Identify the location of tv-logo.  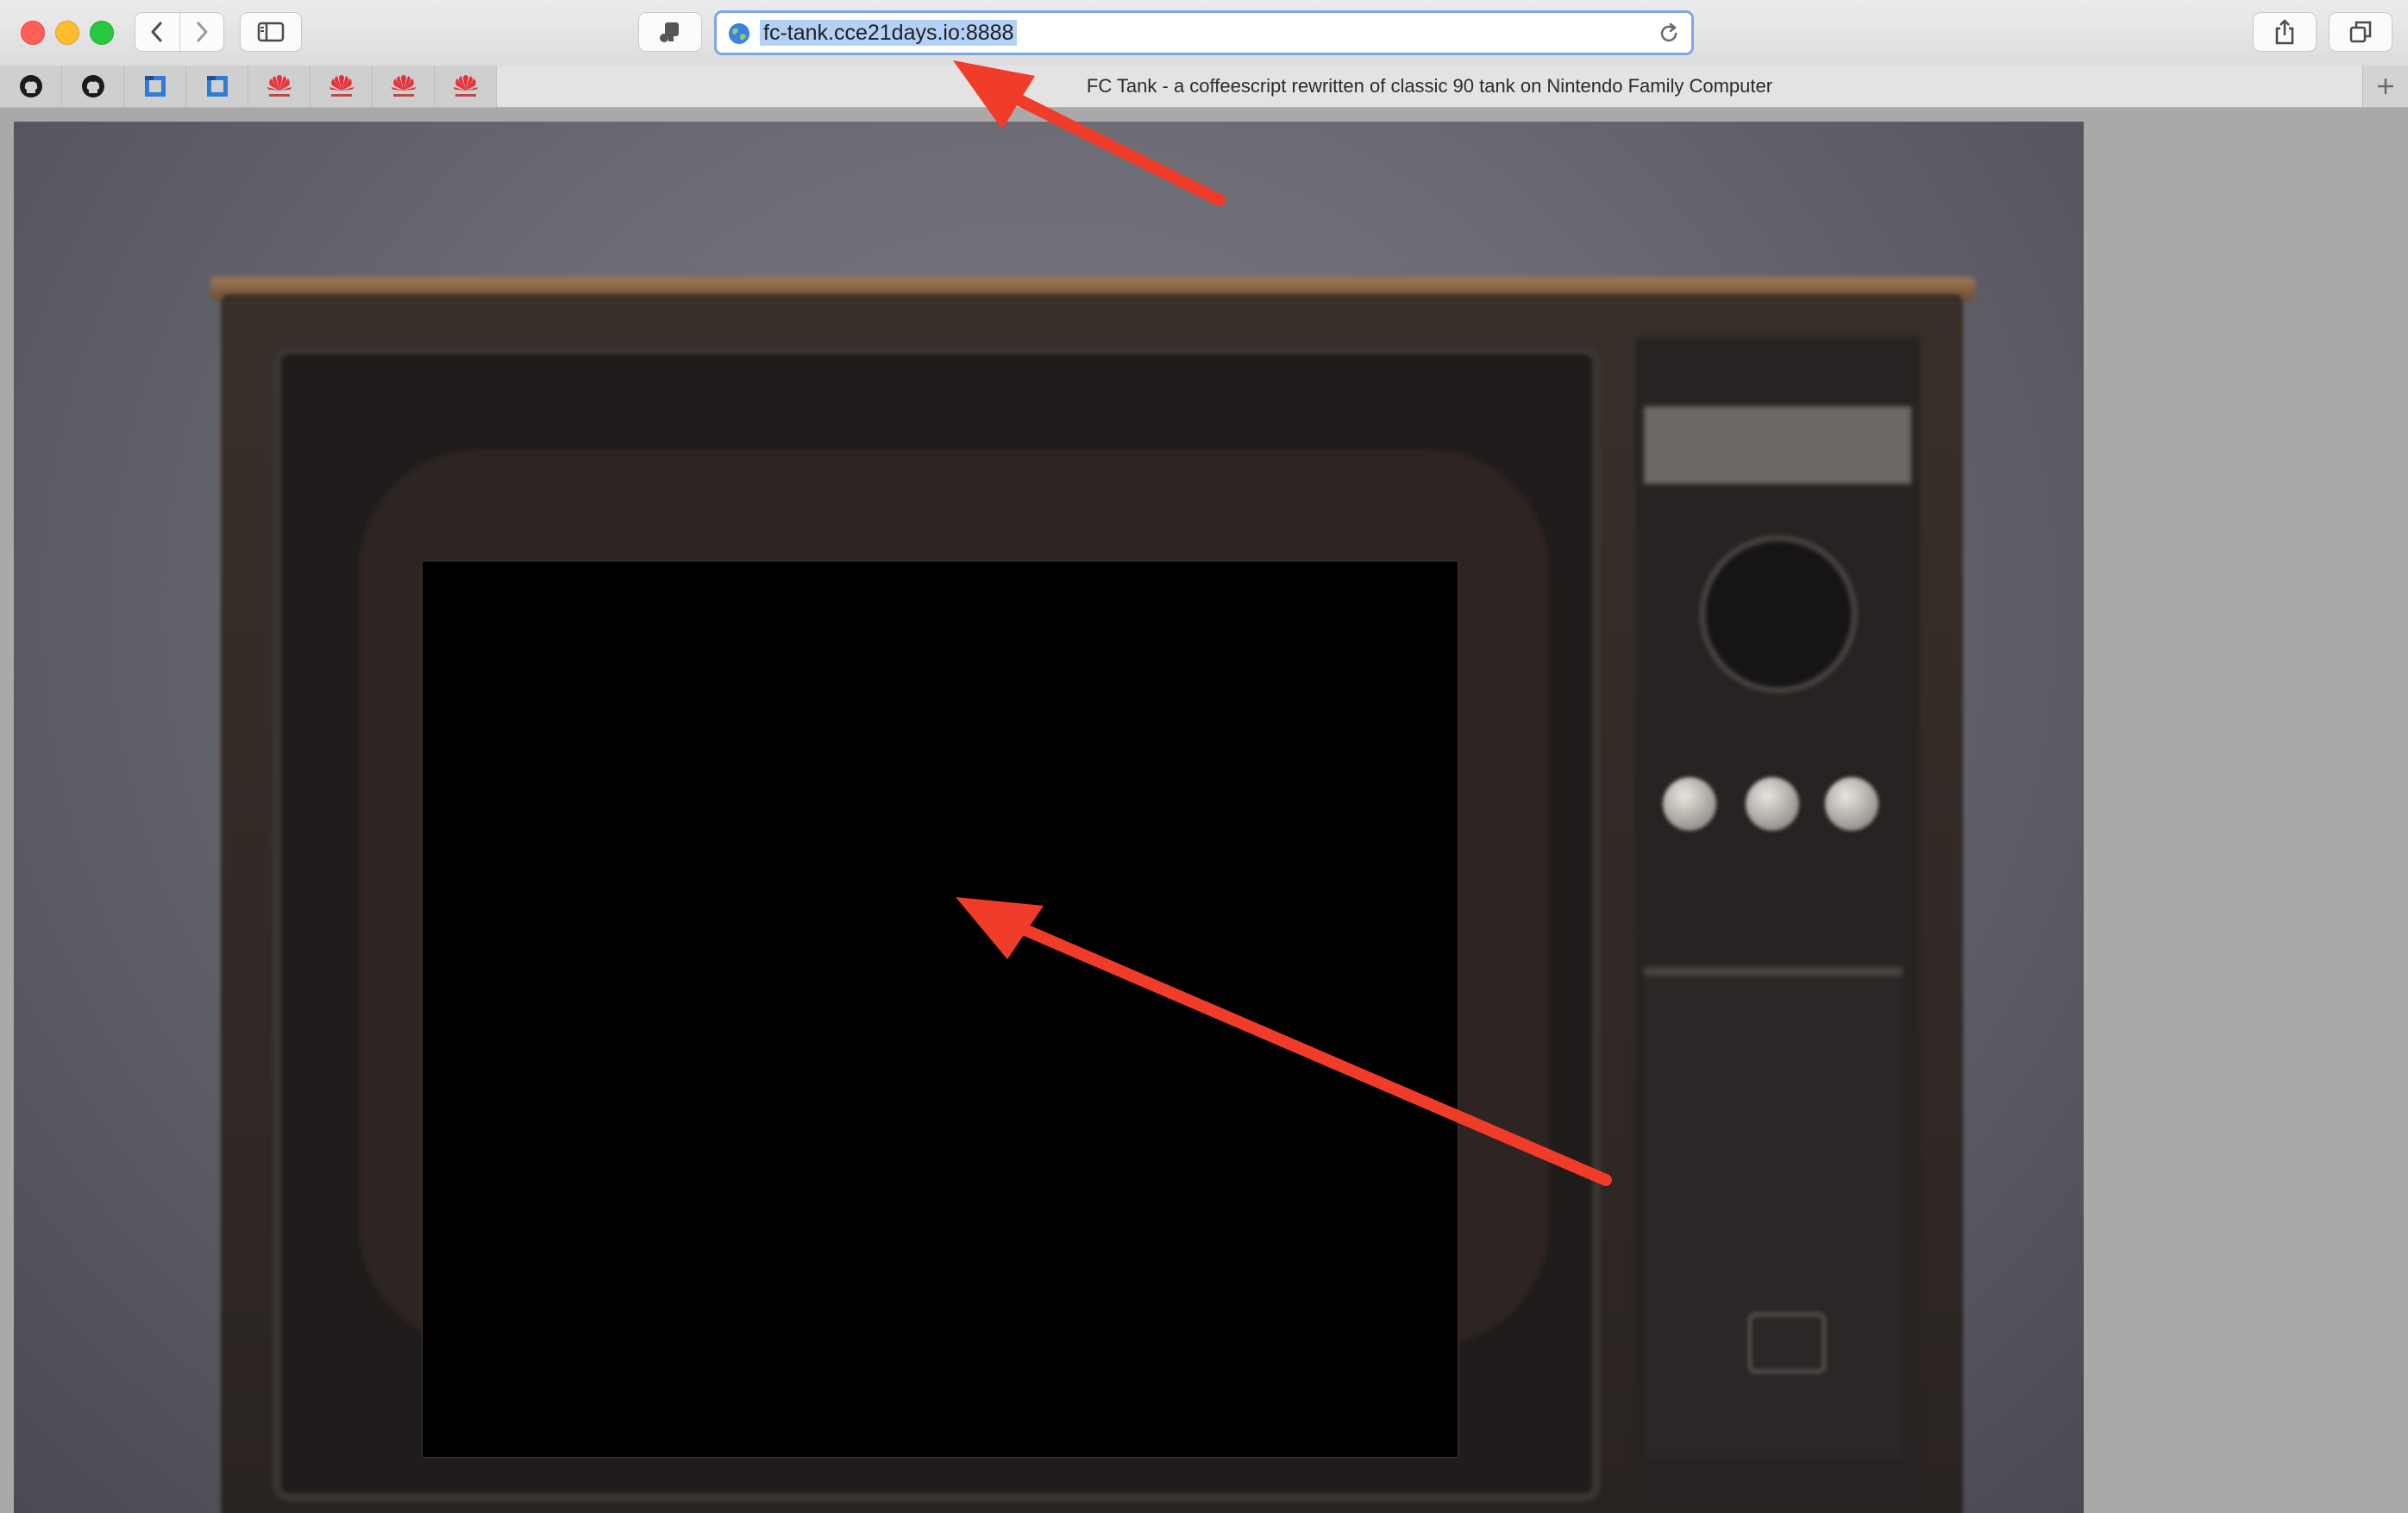
(1787, 1343).